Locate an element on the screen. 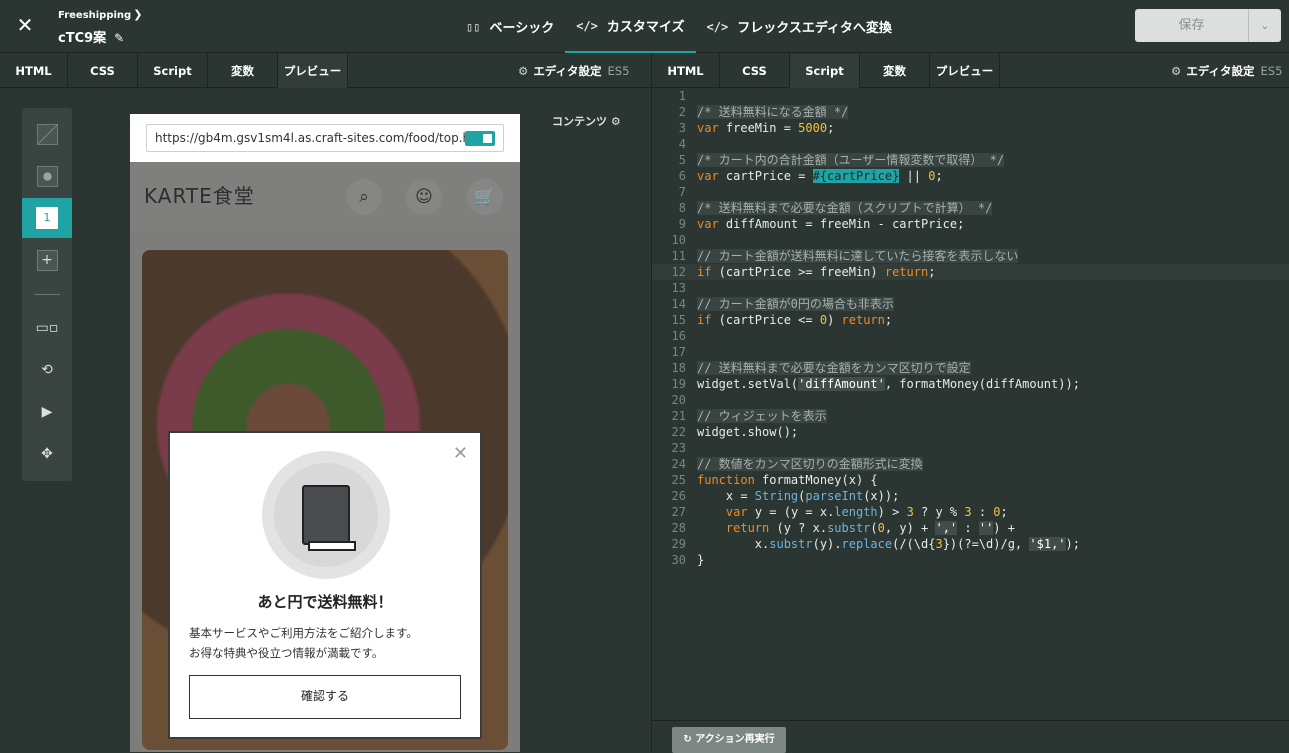 The width and height of the screenshot is (1289, 753). code-line: 30} is located at coordinates (970, 560).